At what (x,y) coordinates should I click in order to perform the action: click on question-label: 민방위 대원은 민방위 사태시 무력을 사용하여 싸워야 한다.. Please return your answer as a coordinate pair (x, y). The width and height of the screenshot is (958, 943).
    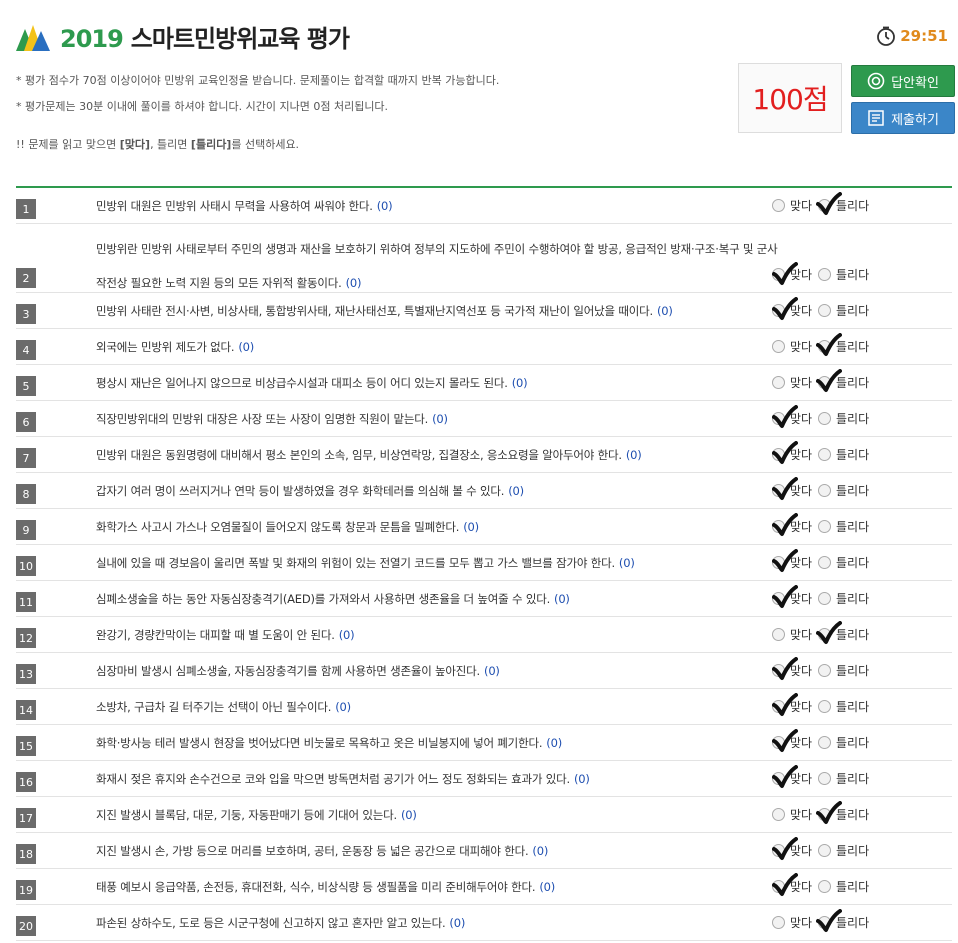
    Looking at the image, I should click on (234, 205).